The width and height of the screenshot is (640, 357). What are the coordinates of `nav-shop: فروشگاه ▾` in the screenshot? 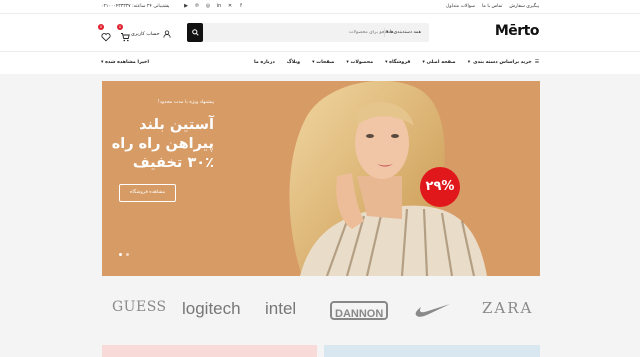 It's located at (397, 62).